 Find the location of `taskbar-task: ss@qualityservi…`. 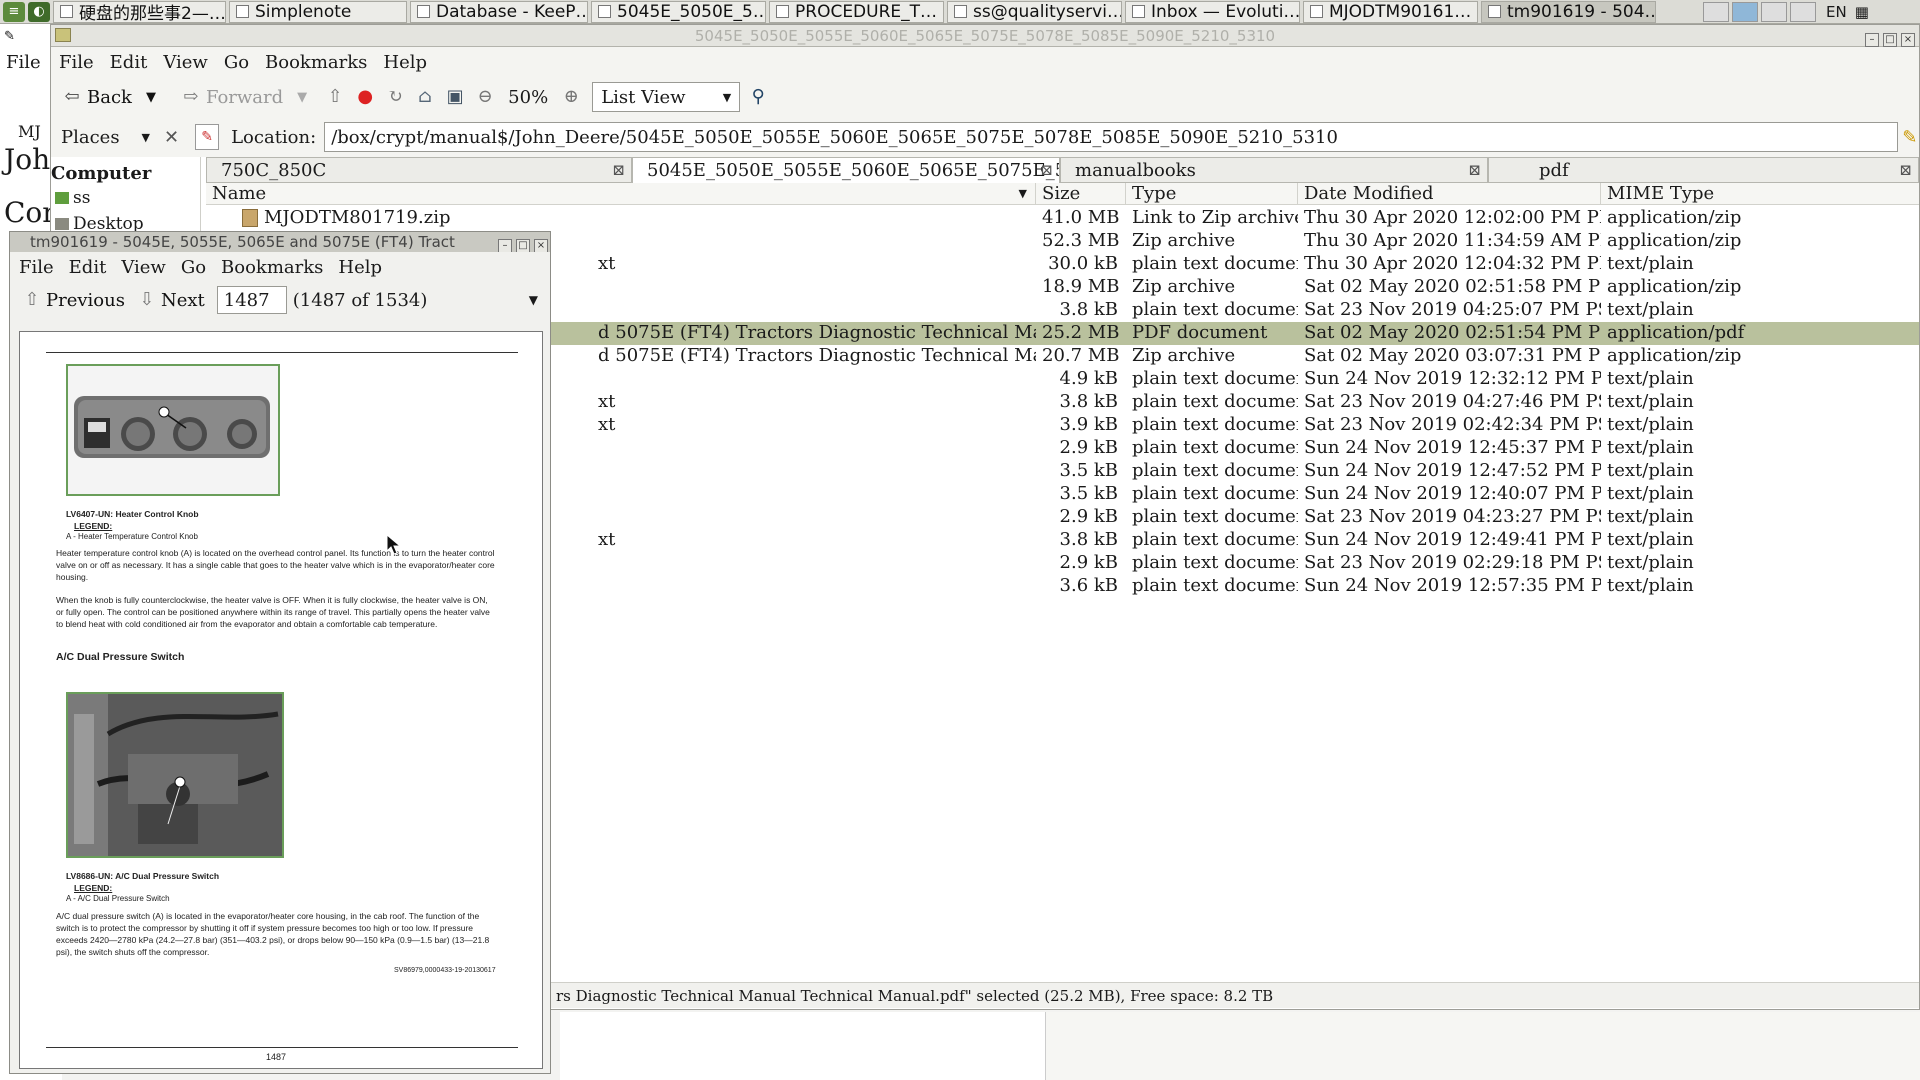

taskbar-task: ss@qualityservi… is located at coordinates (1034, 11).